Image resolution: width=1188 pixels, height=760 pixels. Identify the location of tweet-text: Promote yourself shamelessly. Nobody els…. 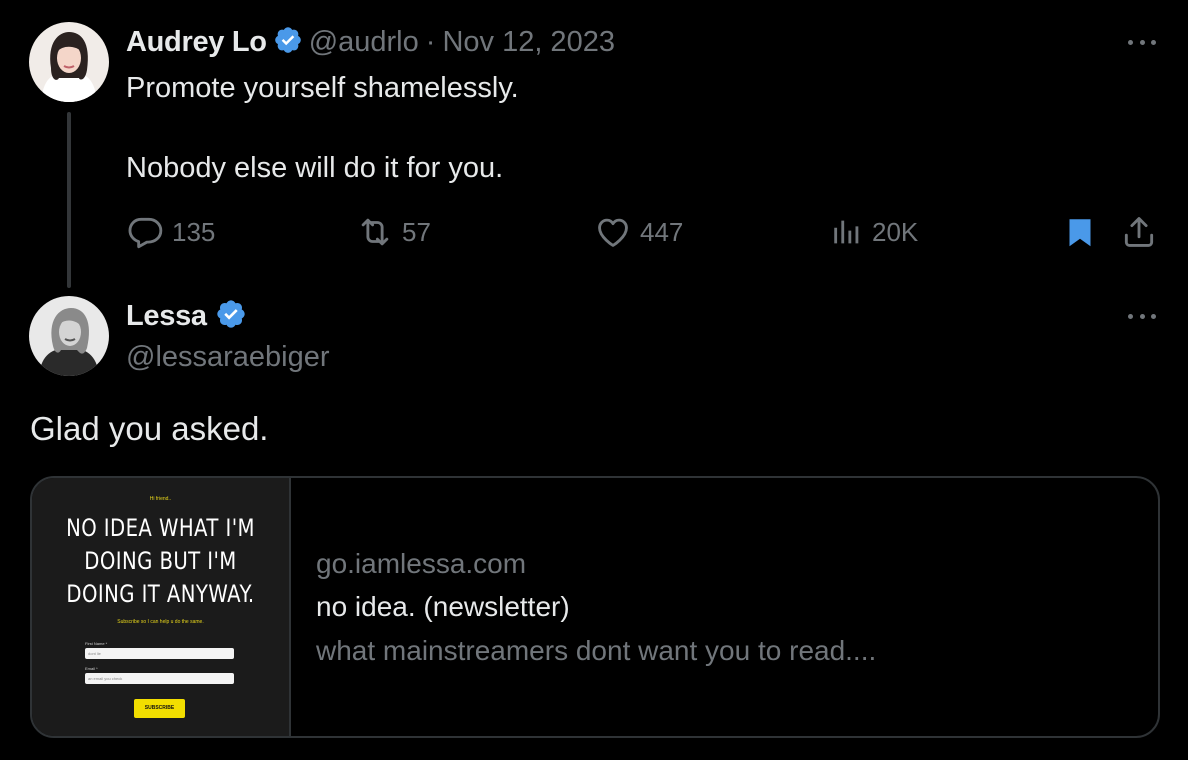
(322, 128).